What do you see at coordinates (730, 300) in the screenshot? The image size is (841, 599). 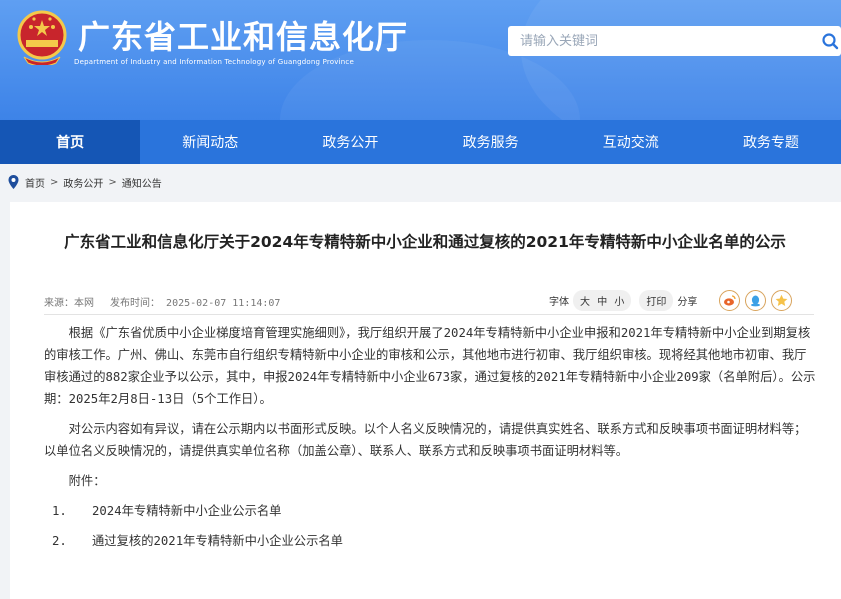 I see `weibo-icon` at bounding box center [730, 300].